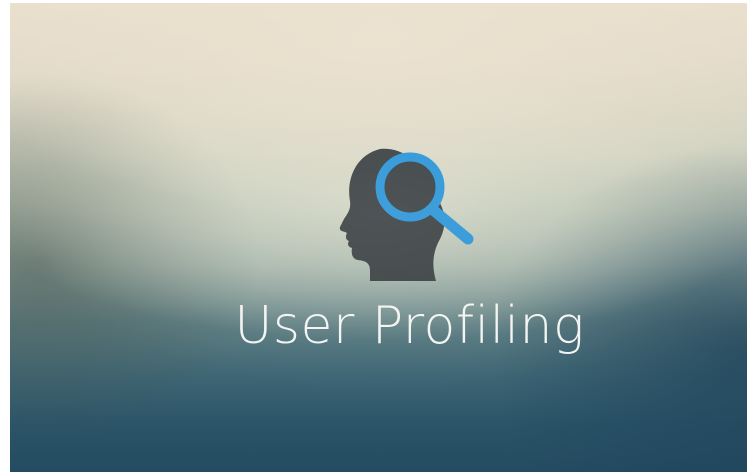 The image size is (751, 475). I want to click on banner-title: User Profiling, so click(409, 326).